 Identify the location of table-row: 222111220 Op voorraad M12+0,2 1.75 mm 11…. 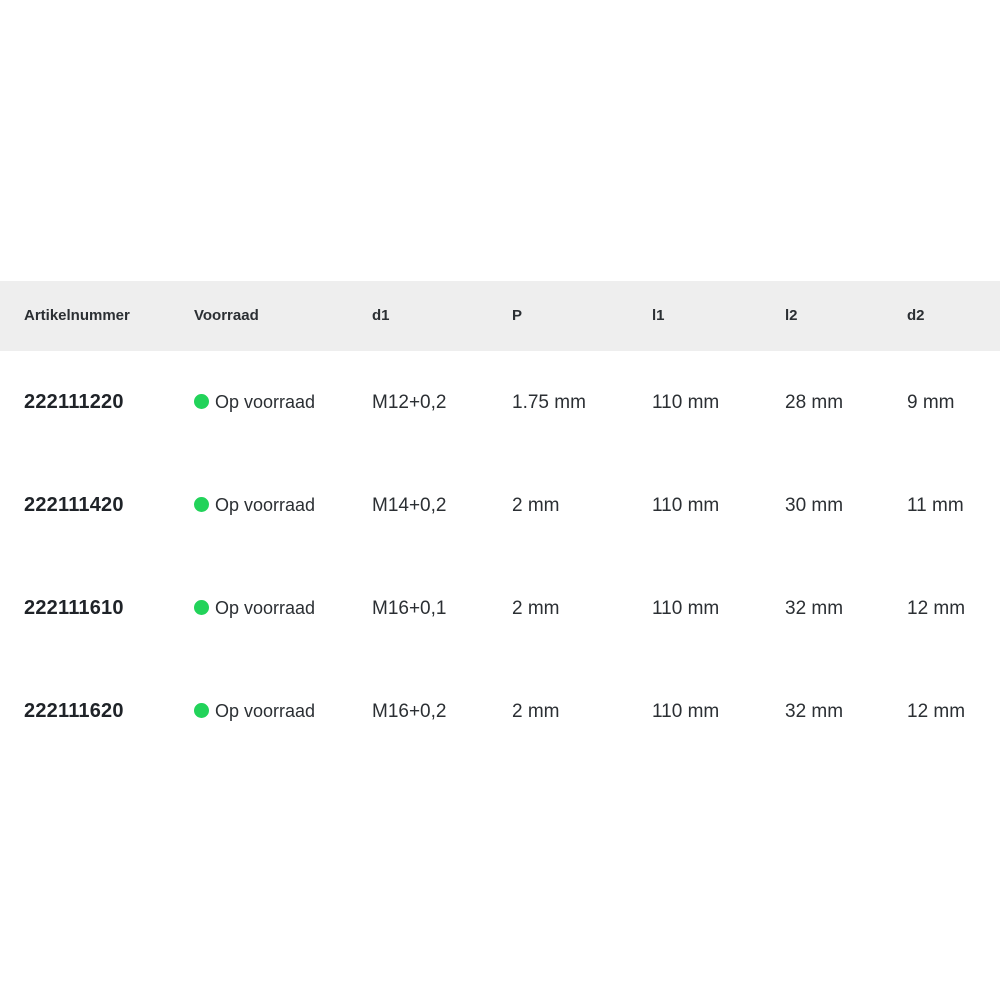
(500, 402).